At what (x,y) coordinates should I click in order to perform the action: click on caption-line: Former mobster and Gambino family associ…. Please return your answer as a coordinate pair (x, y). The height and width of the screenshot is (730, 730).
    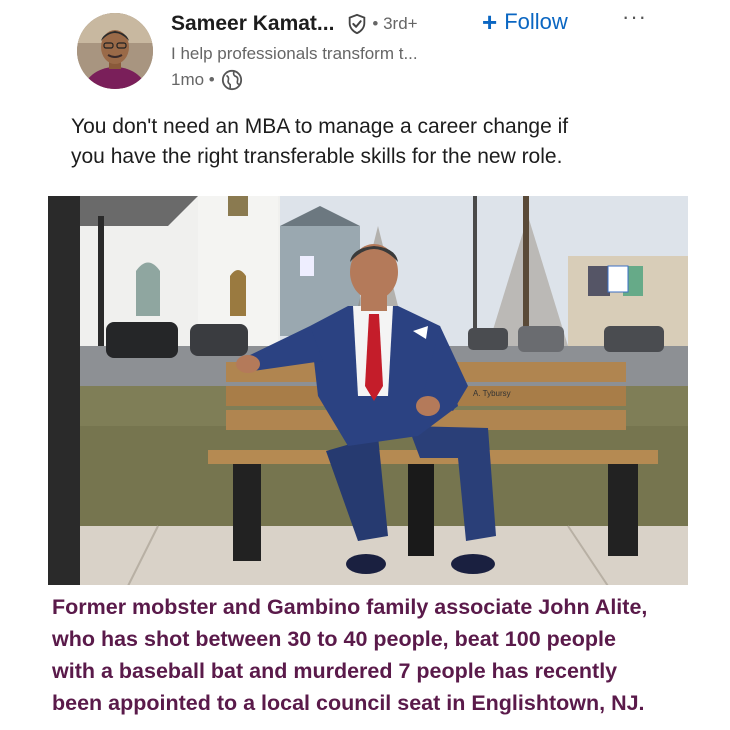
    Looking at the image, I should click on (350, 607).